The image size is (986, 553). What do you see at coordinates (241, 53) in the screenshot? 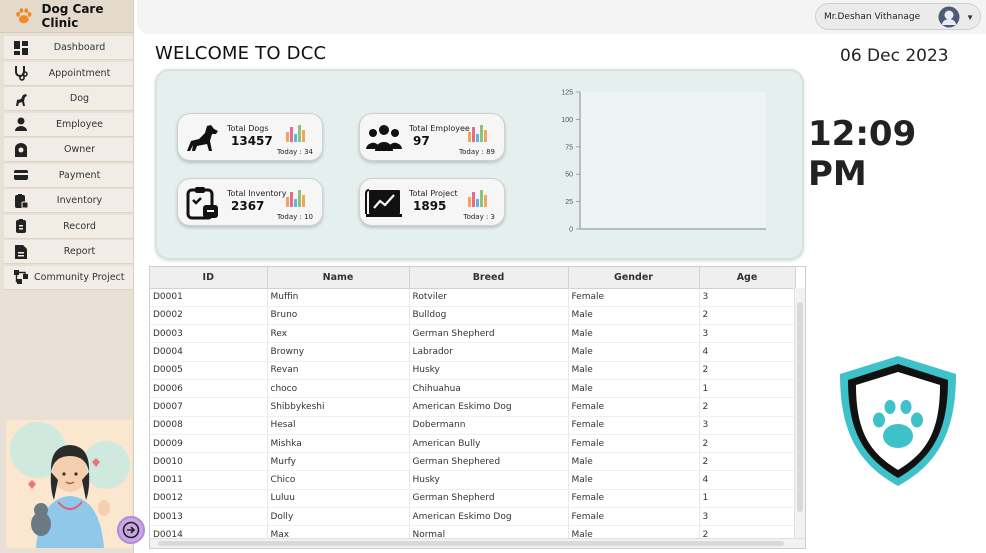
I see `welcome-heading: WELCOME TO DCC` at bounding box center [241, 53].